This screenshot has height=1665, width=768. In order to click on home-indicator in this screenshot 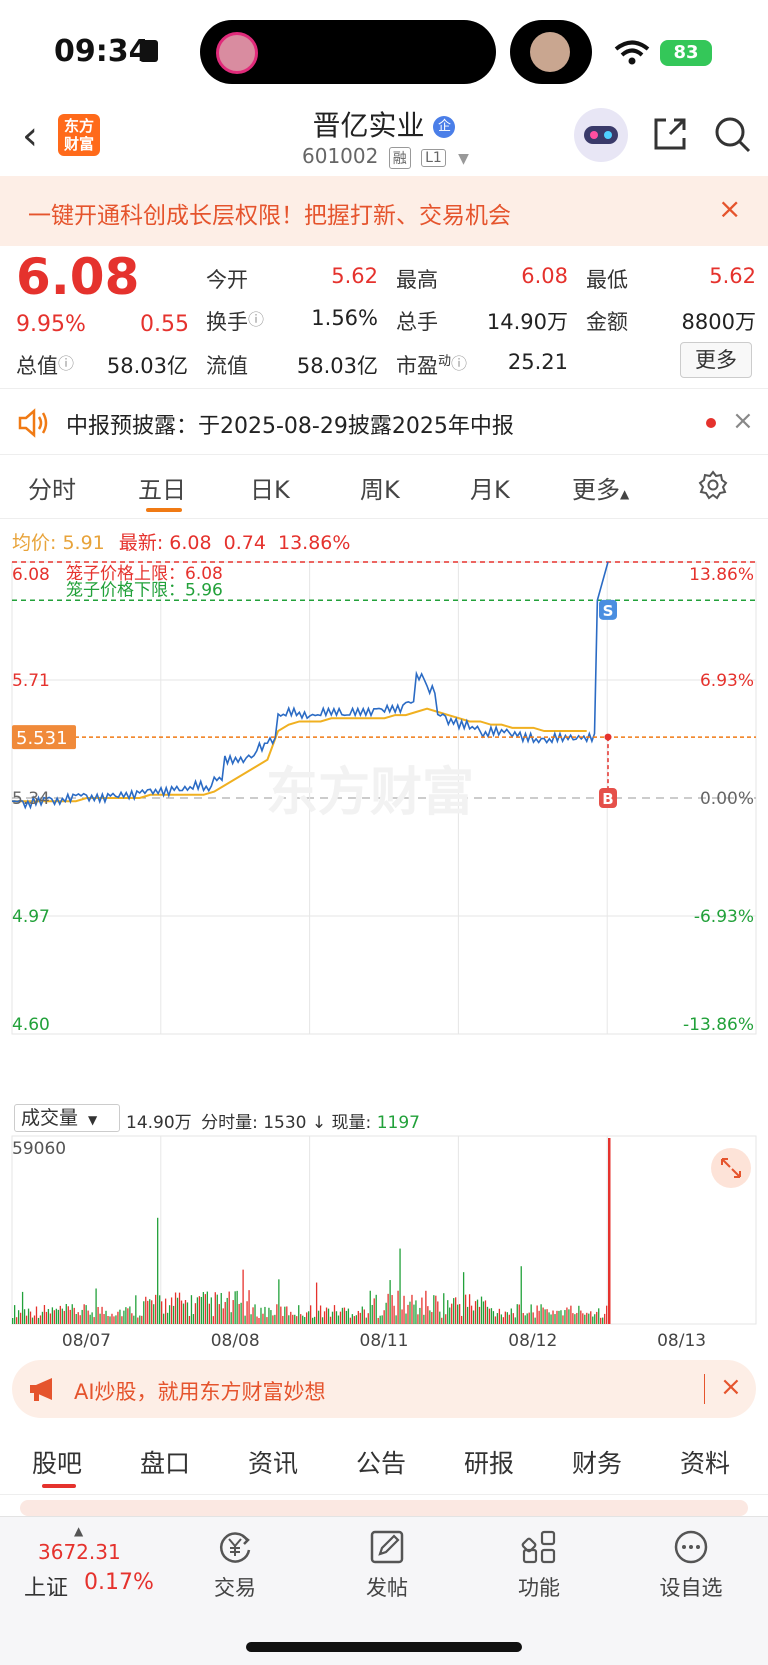, I will do `click(384, 1647)`.